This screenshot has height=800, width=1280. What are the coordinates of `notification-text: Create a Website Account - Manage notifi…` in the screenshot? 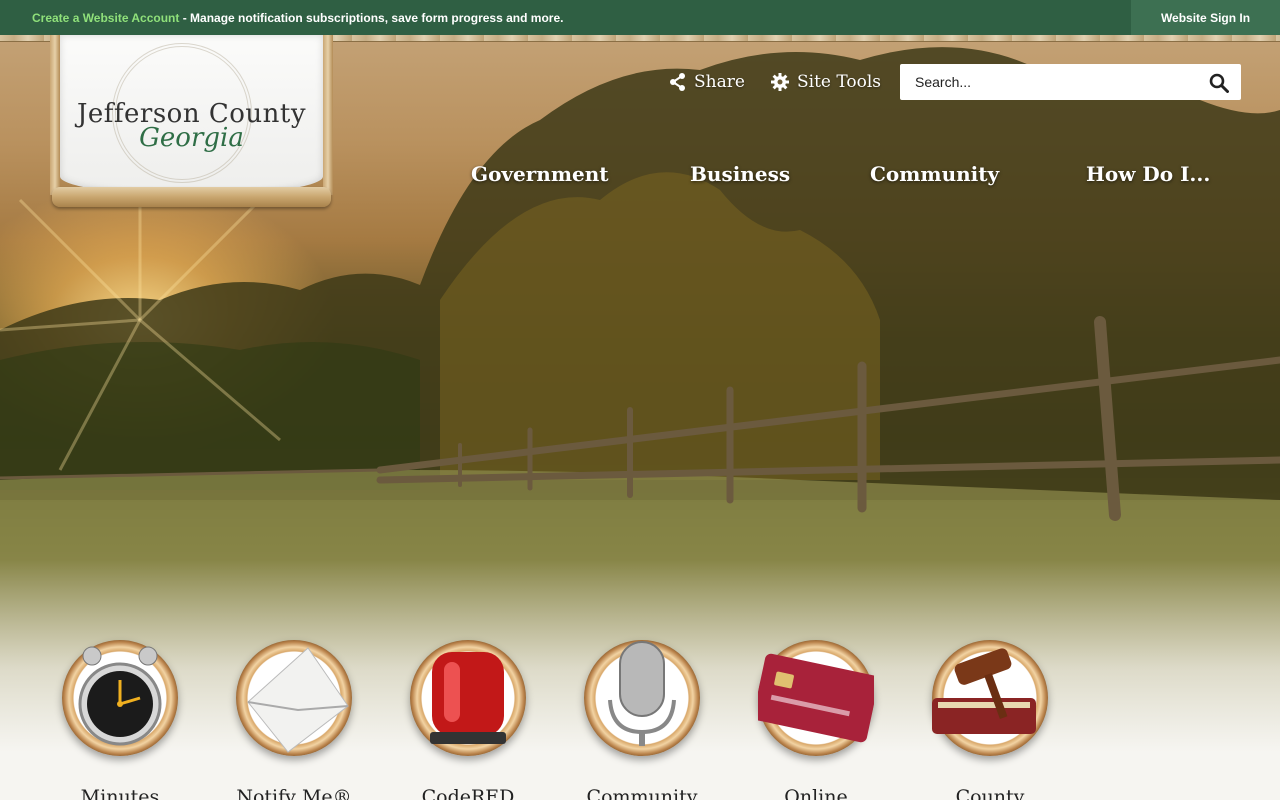 It's located at (281, 18).